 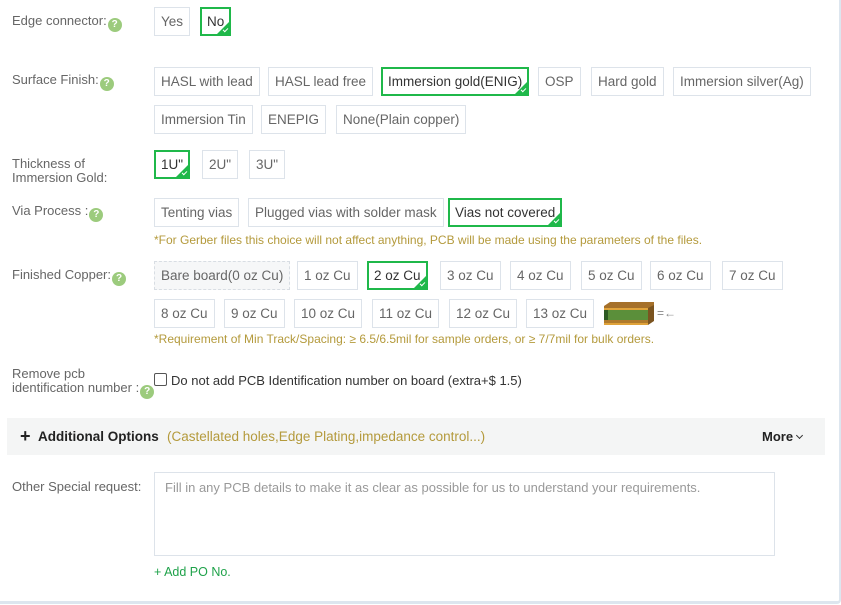 I want to click on copper-12oz: 12 oz Cu, so click(x=483, y=313).